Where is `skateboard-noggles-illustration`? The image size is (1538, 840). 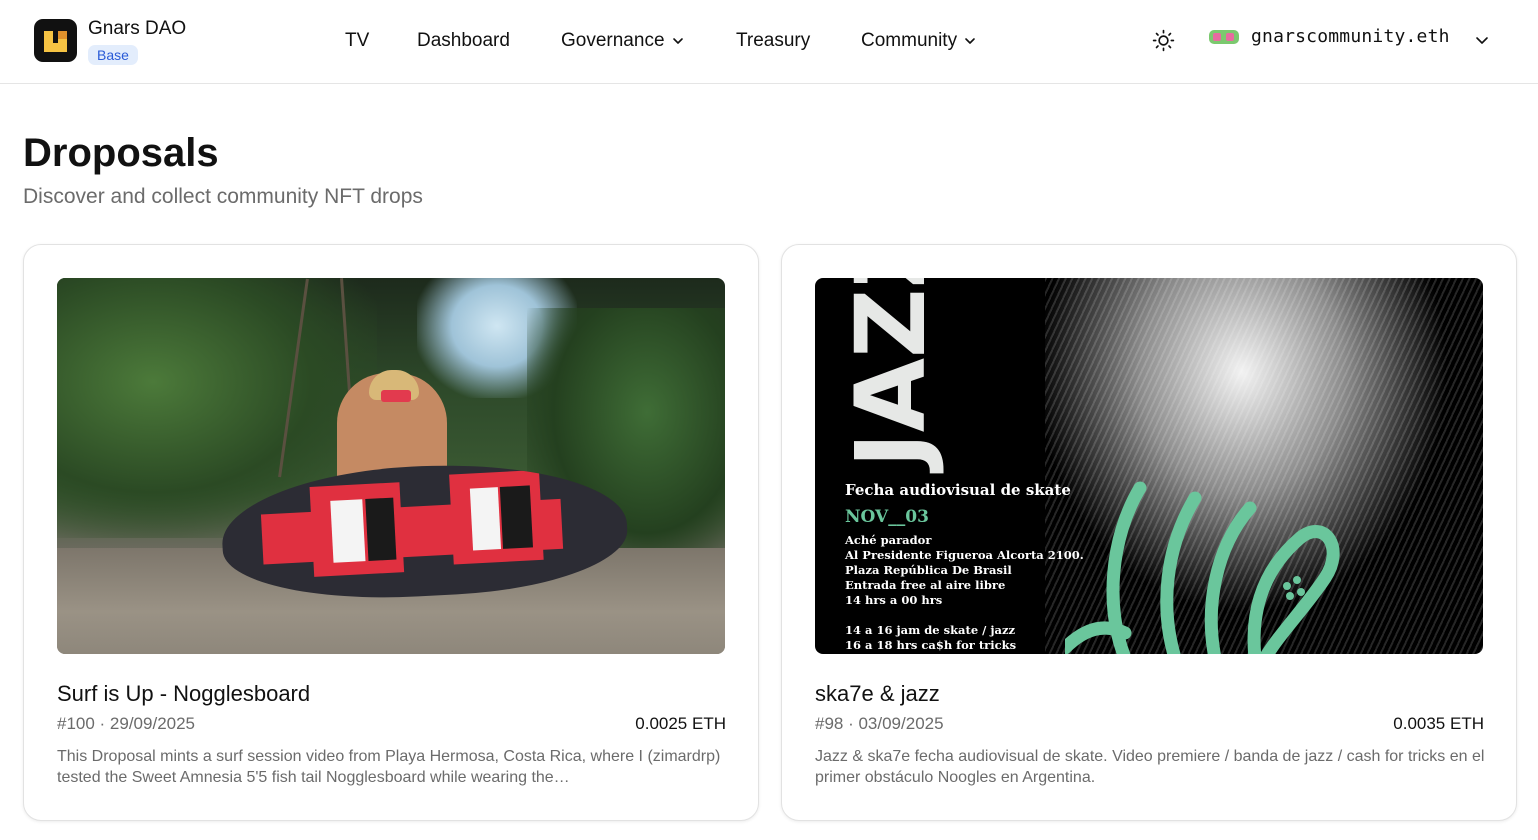 skateboard-noggles-illustration is located at coordinates (1202, 567).